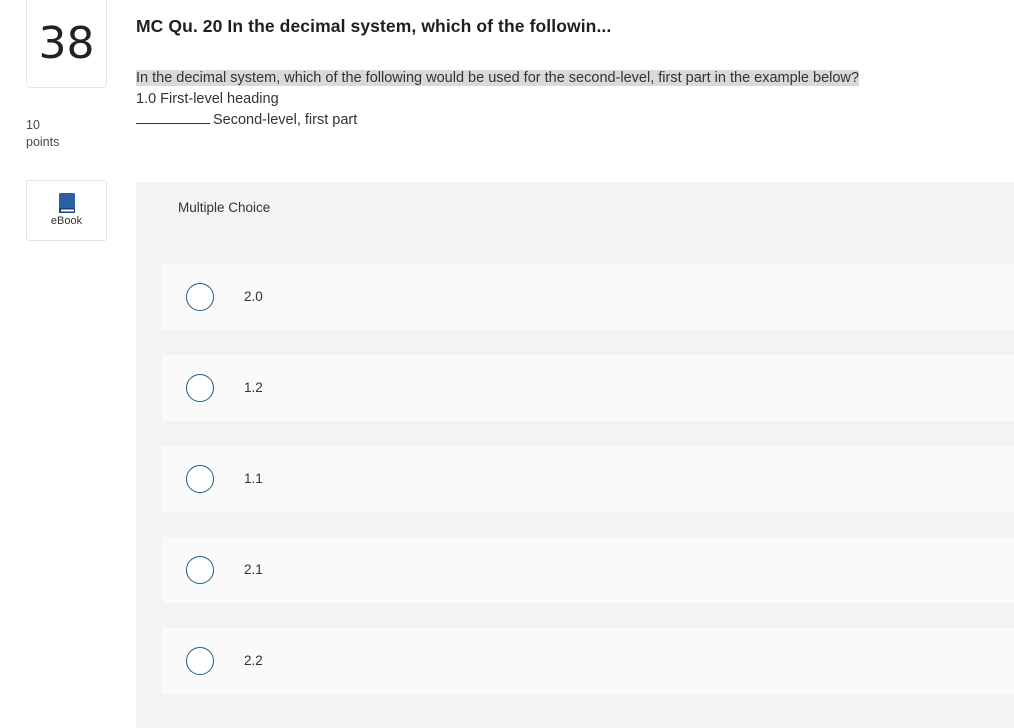 This screenshot has height=728, width=1014. Describe the element at coordinates (224, 207) in the screenshot. I see `multiple-choice-label: Multiple Choice` at that location.